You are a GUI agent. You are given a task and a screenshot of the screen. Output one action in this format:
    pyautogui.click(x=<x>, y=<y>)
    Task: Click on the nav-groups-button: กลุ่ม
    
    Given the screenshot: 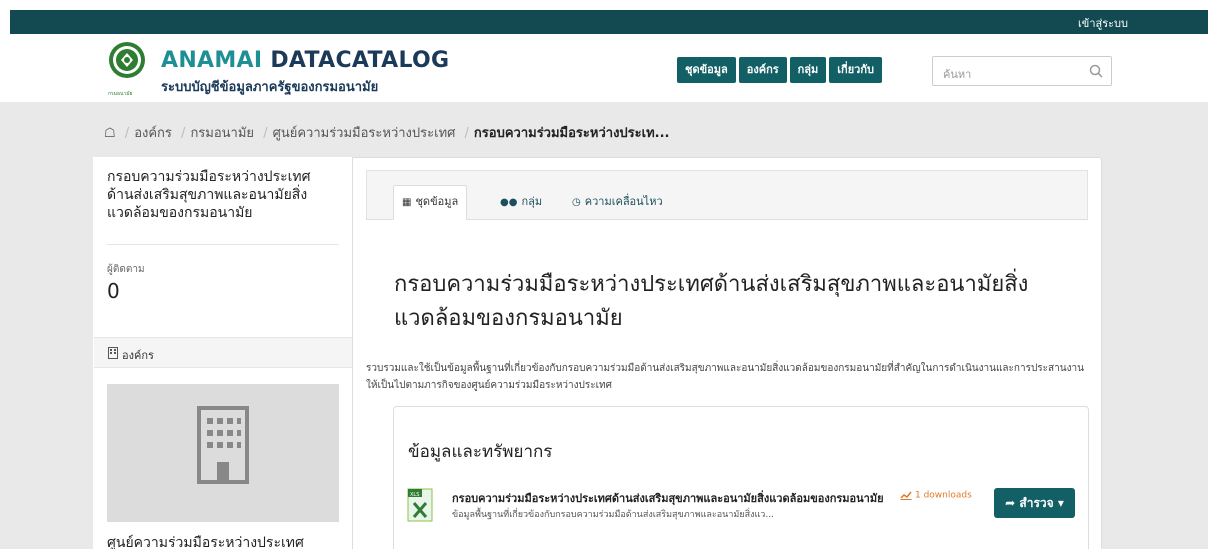 What is the action you would take?
    pyautogui.click(x=808, y=70)
    